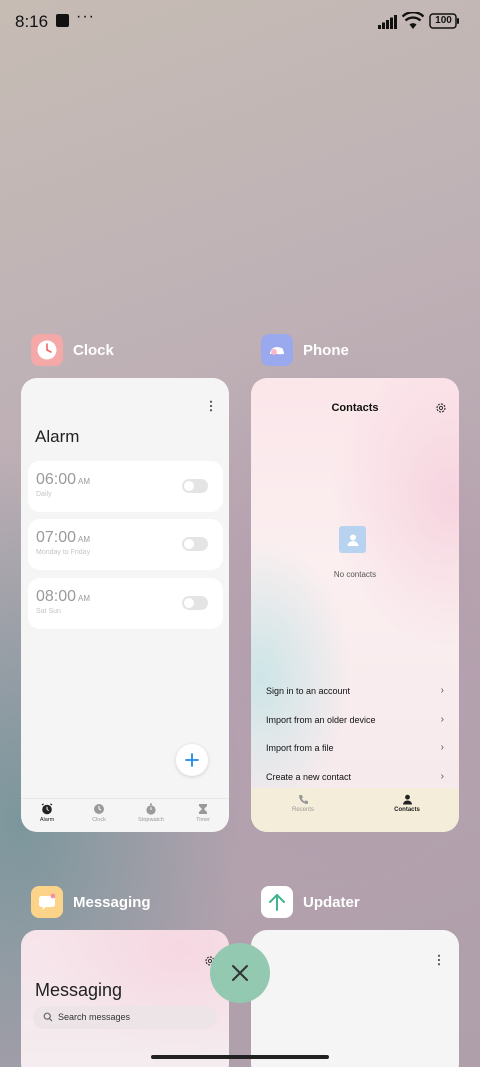 The image size is (480, 1067). What do you see at coordinates (151, 815) in the screenshot?
I see `tab-stopwatch: Stopwatch` at bounding box center [151, 815].